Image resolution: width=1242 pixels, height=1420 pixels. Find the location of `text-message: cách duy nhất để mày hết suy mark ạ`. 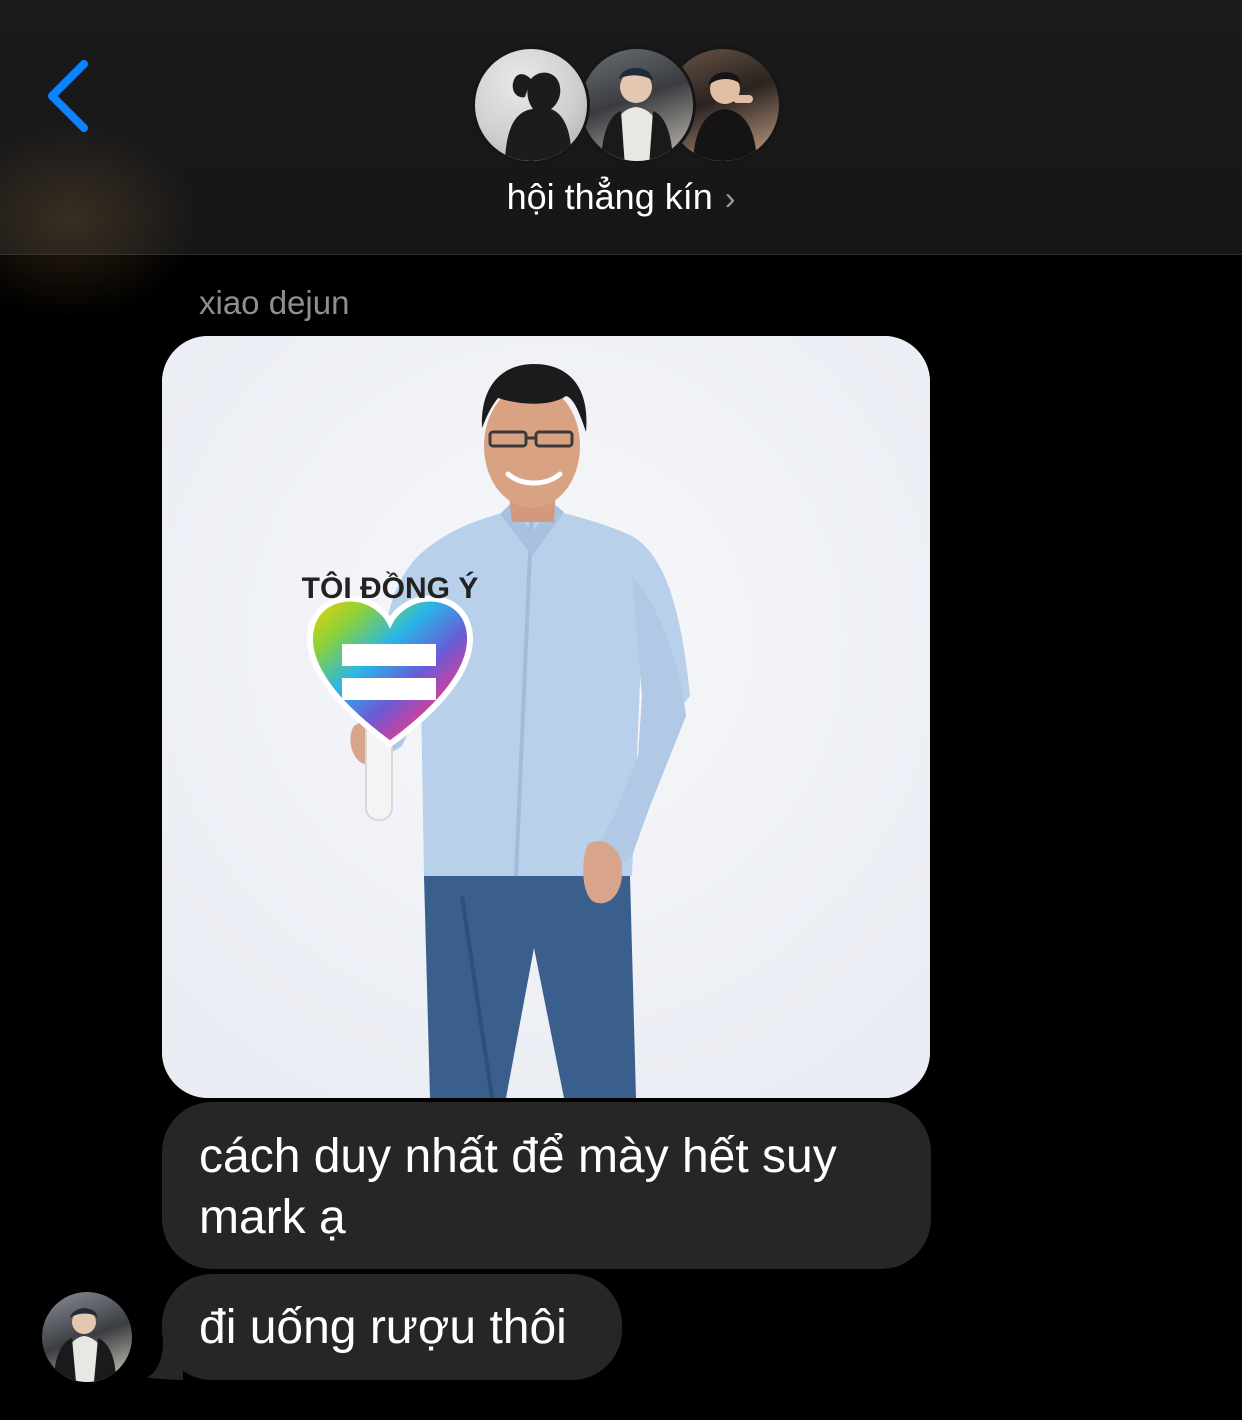

text-message: cách duy nhất để mày hết suy mark ạ is located at coordinates (546, 1185).